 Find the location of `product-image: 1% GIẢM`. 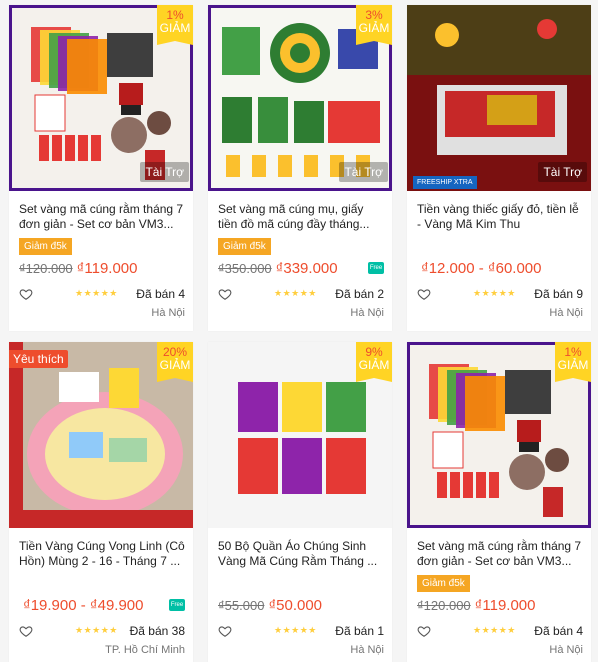

product-image: 1% GIẢM is located at coordinates (499, 435).